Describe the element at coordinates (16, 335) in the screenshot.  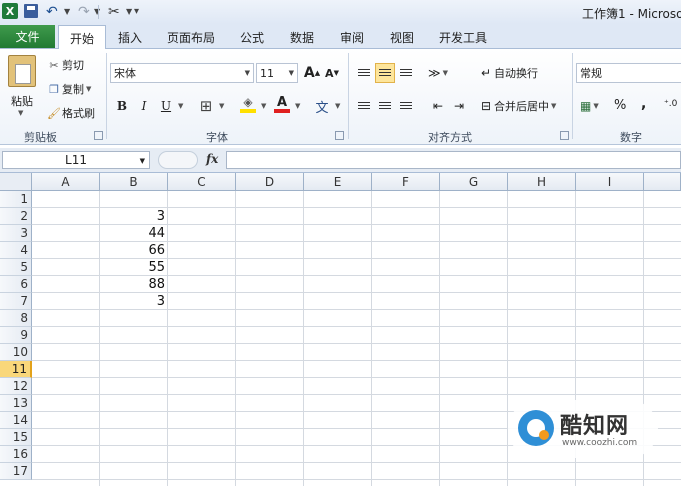
I see `row-header-9: 9` at that location.